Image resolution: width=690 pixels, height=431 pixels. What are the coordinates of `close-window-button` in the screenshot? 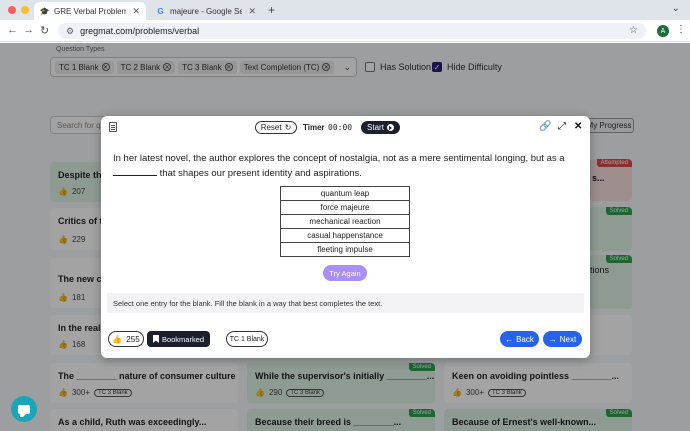 It's located at (12, 10).